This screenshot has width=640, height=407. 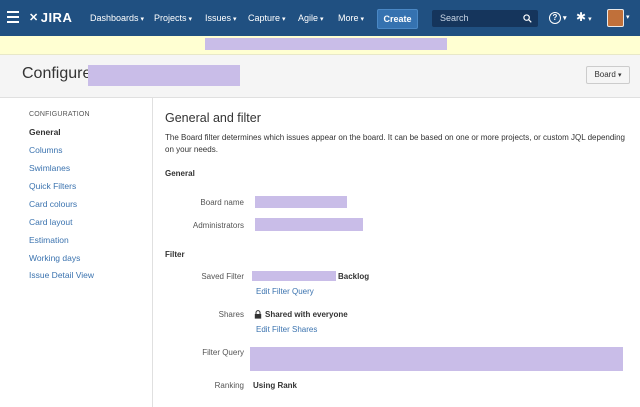 What do you see at coordinates (301, 202) in the screenshot?
I see `redacted-board-name-value` at bounding box center [301, 202].